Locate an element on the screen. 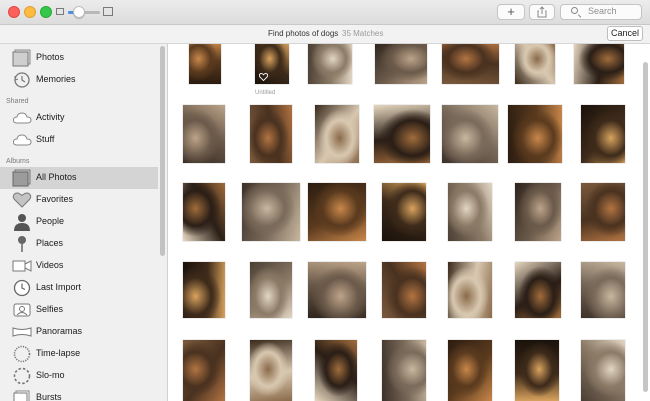 This screenshot has height=401, width=650. sidebar-item-last-import: Last Import is located at coordinates (79, 288).